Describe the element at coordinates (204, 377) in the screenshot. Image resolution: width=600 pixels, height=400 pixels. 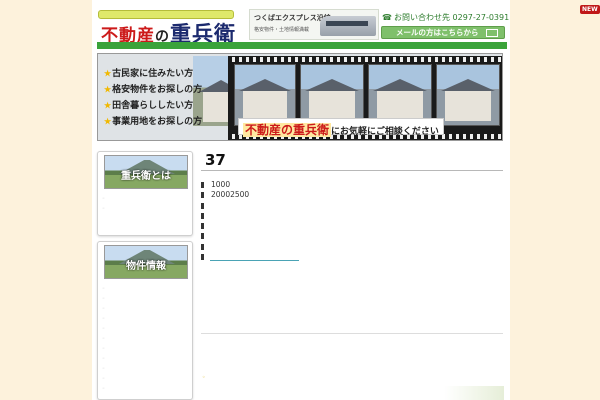
I see `small-marker: ◦` at that location.